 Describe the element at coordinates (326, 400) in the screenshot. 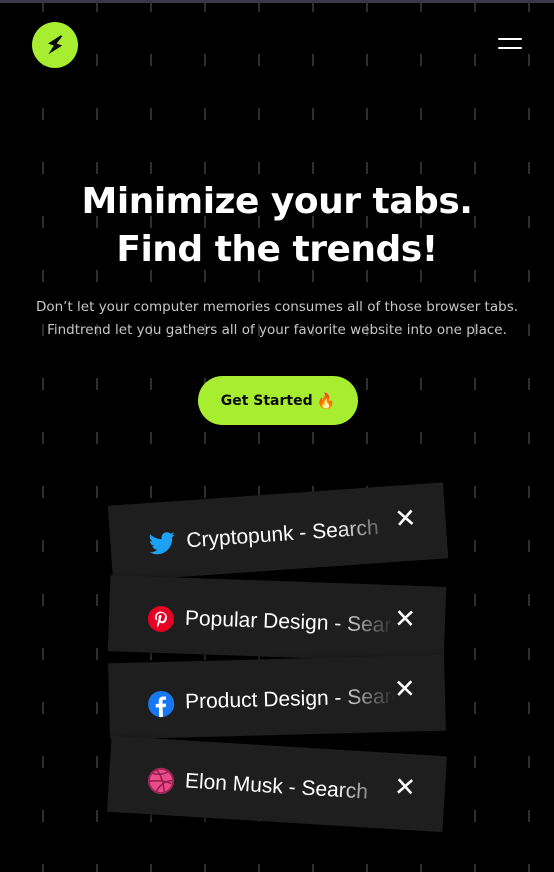

I see `fire-emoji-icon: 🔥` at that location.